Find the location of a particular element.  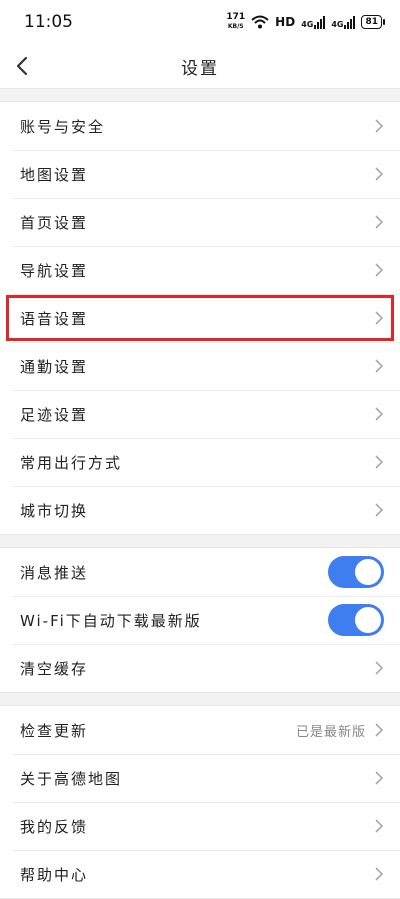

row-voice-settings: 语音设置 is located at coordinates (200, 318).